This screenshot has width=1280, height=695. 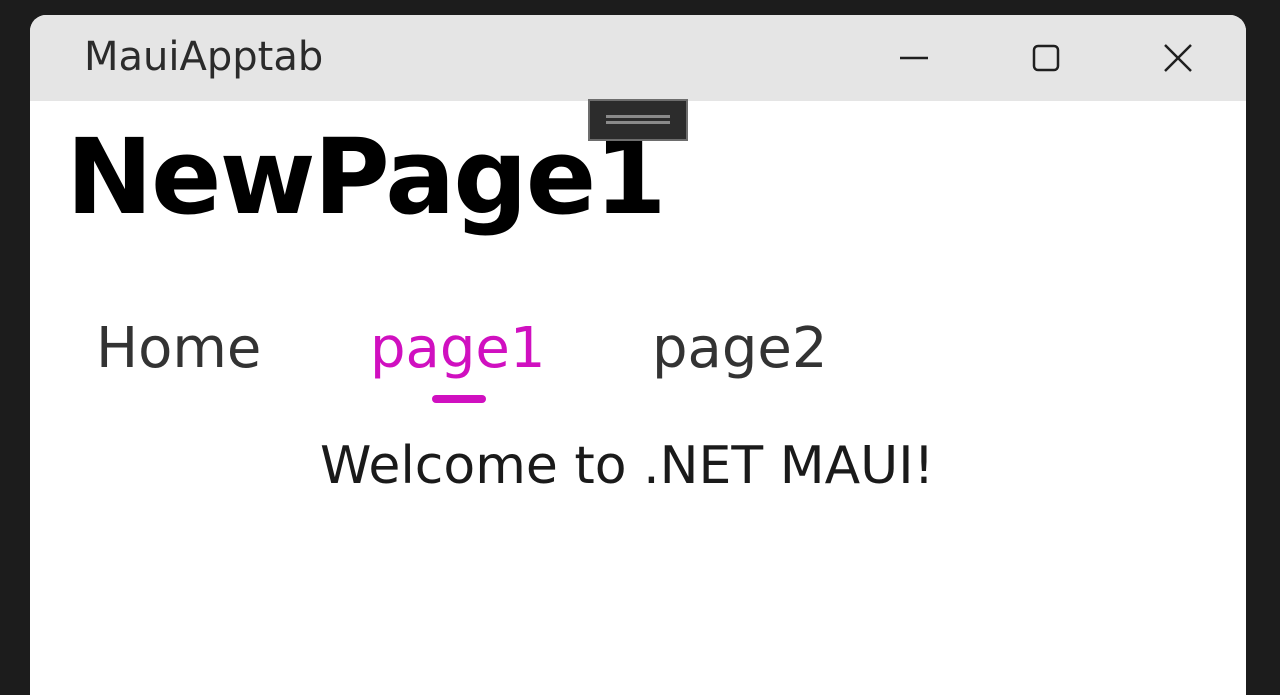 I want to click on page-title: NewPage1, so click(x=366, y=177).